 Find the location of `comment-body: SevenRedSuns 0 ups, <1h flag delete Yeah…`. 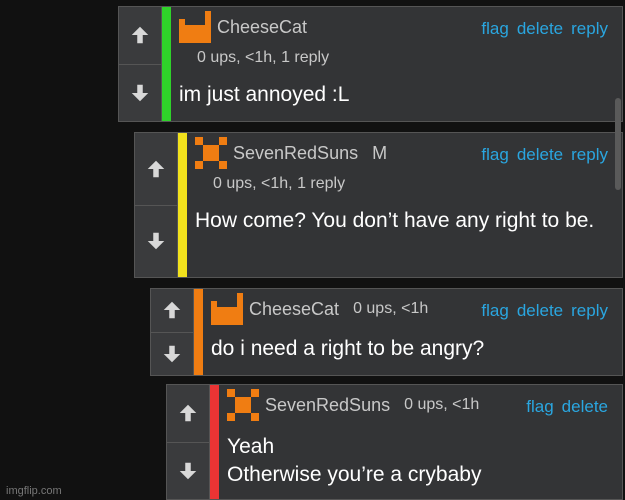

comment-body: SevenRedSuns 0 ups, <1h flag delete Yeah… is located at coordinates (420, 442).